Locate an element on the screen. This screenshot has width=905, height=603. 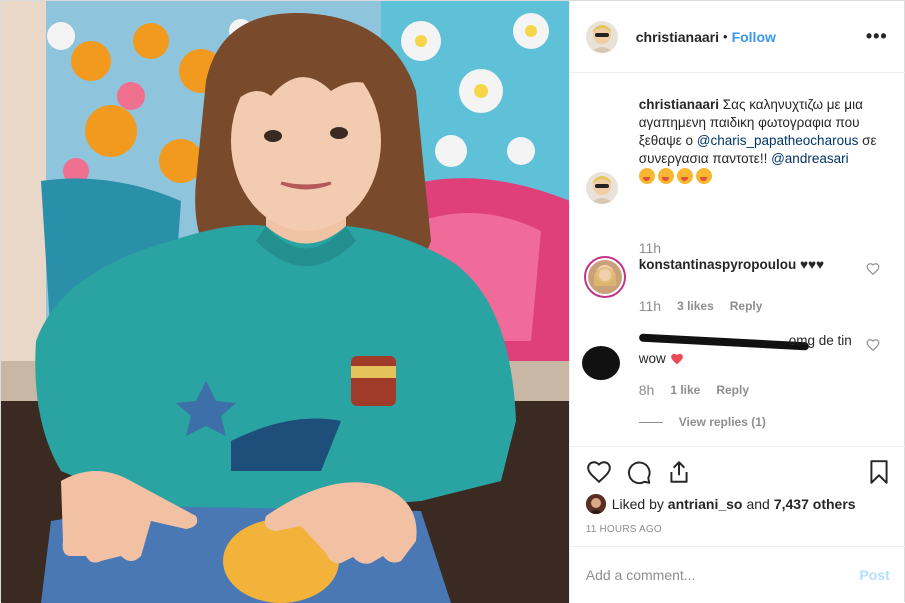
comment-meta: 11h 3 likes Reply is located at coordinates (709, 306).